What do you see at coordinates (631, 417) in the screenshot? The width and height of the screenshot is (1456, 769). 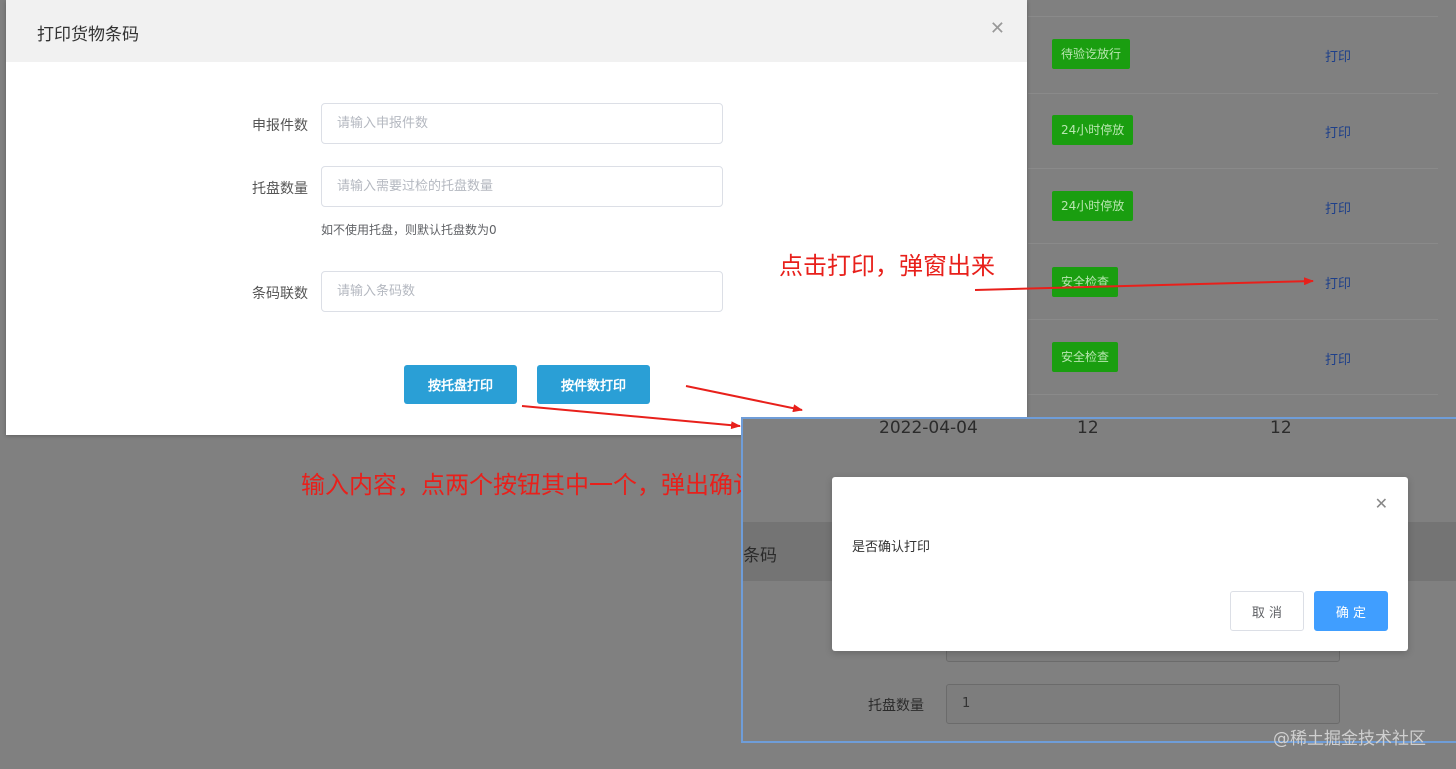 I see `arrow-from-pallet-button` at bounding box center [631, 417].